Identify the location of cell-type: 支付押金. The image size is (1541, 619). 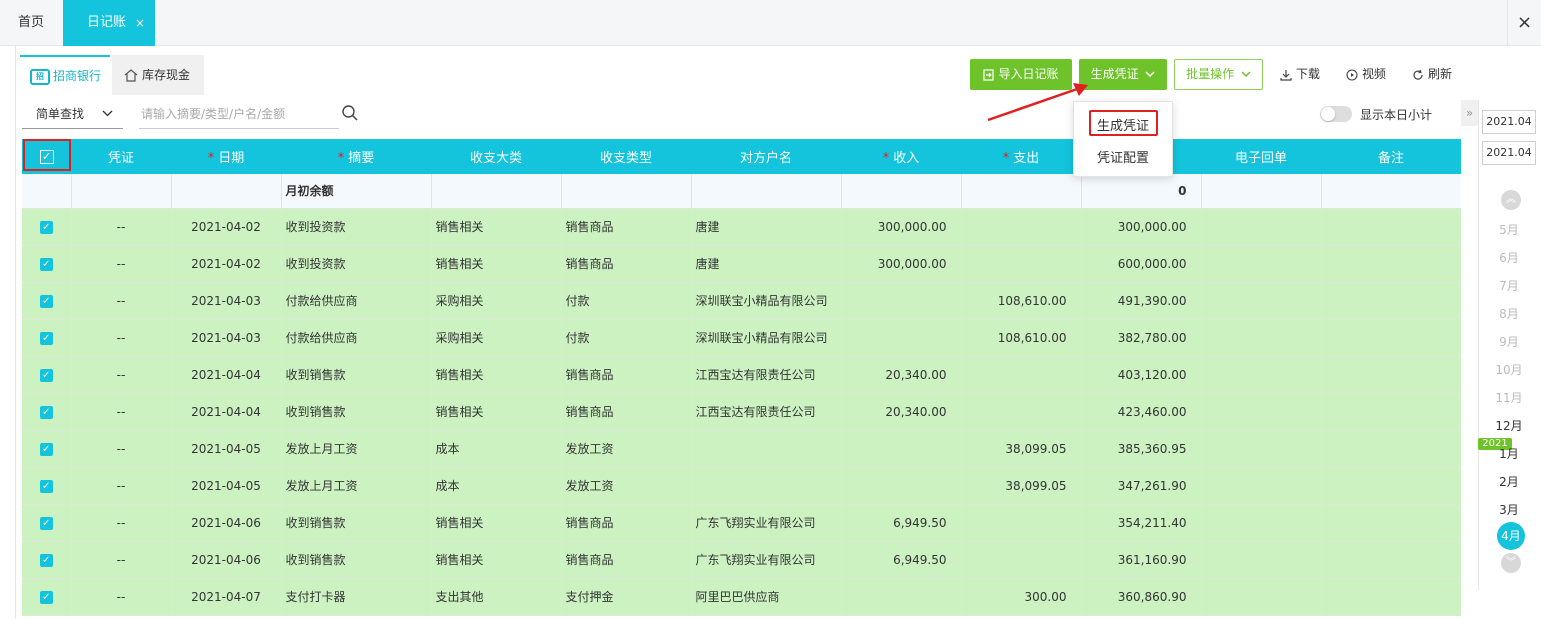
(626, 597).